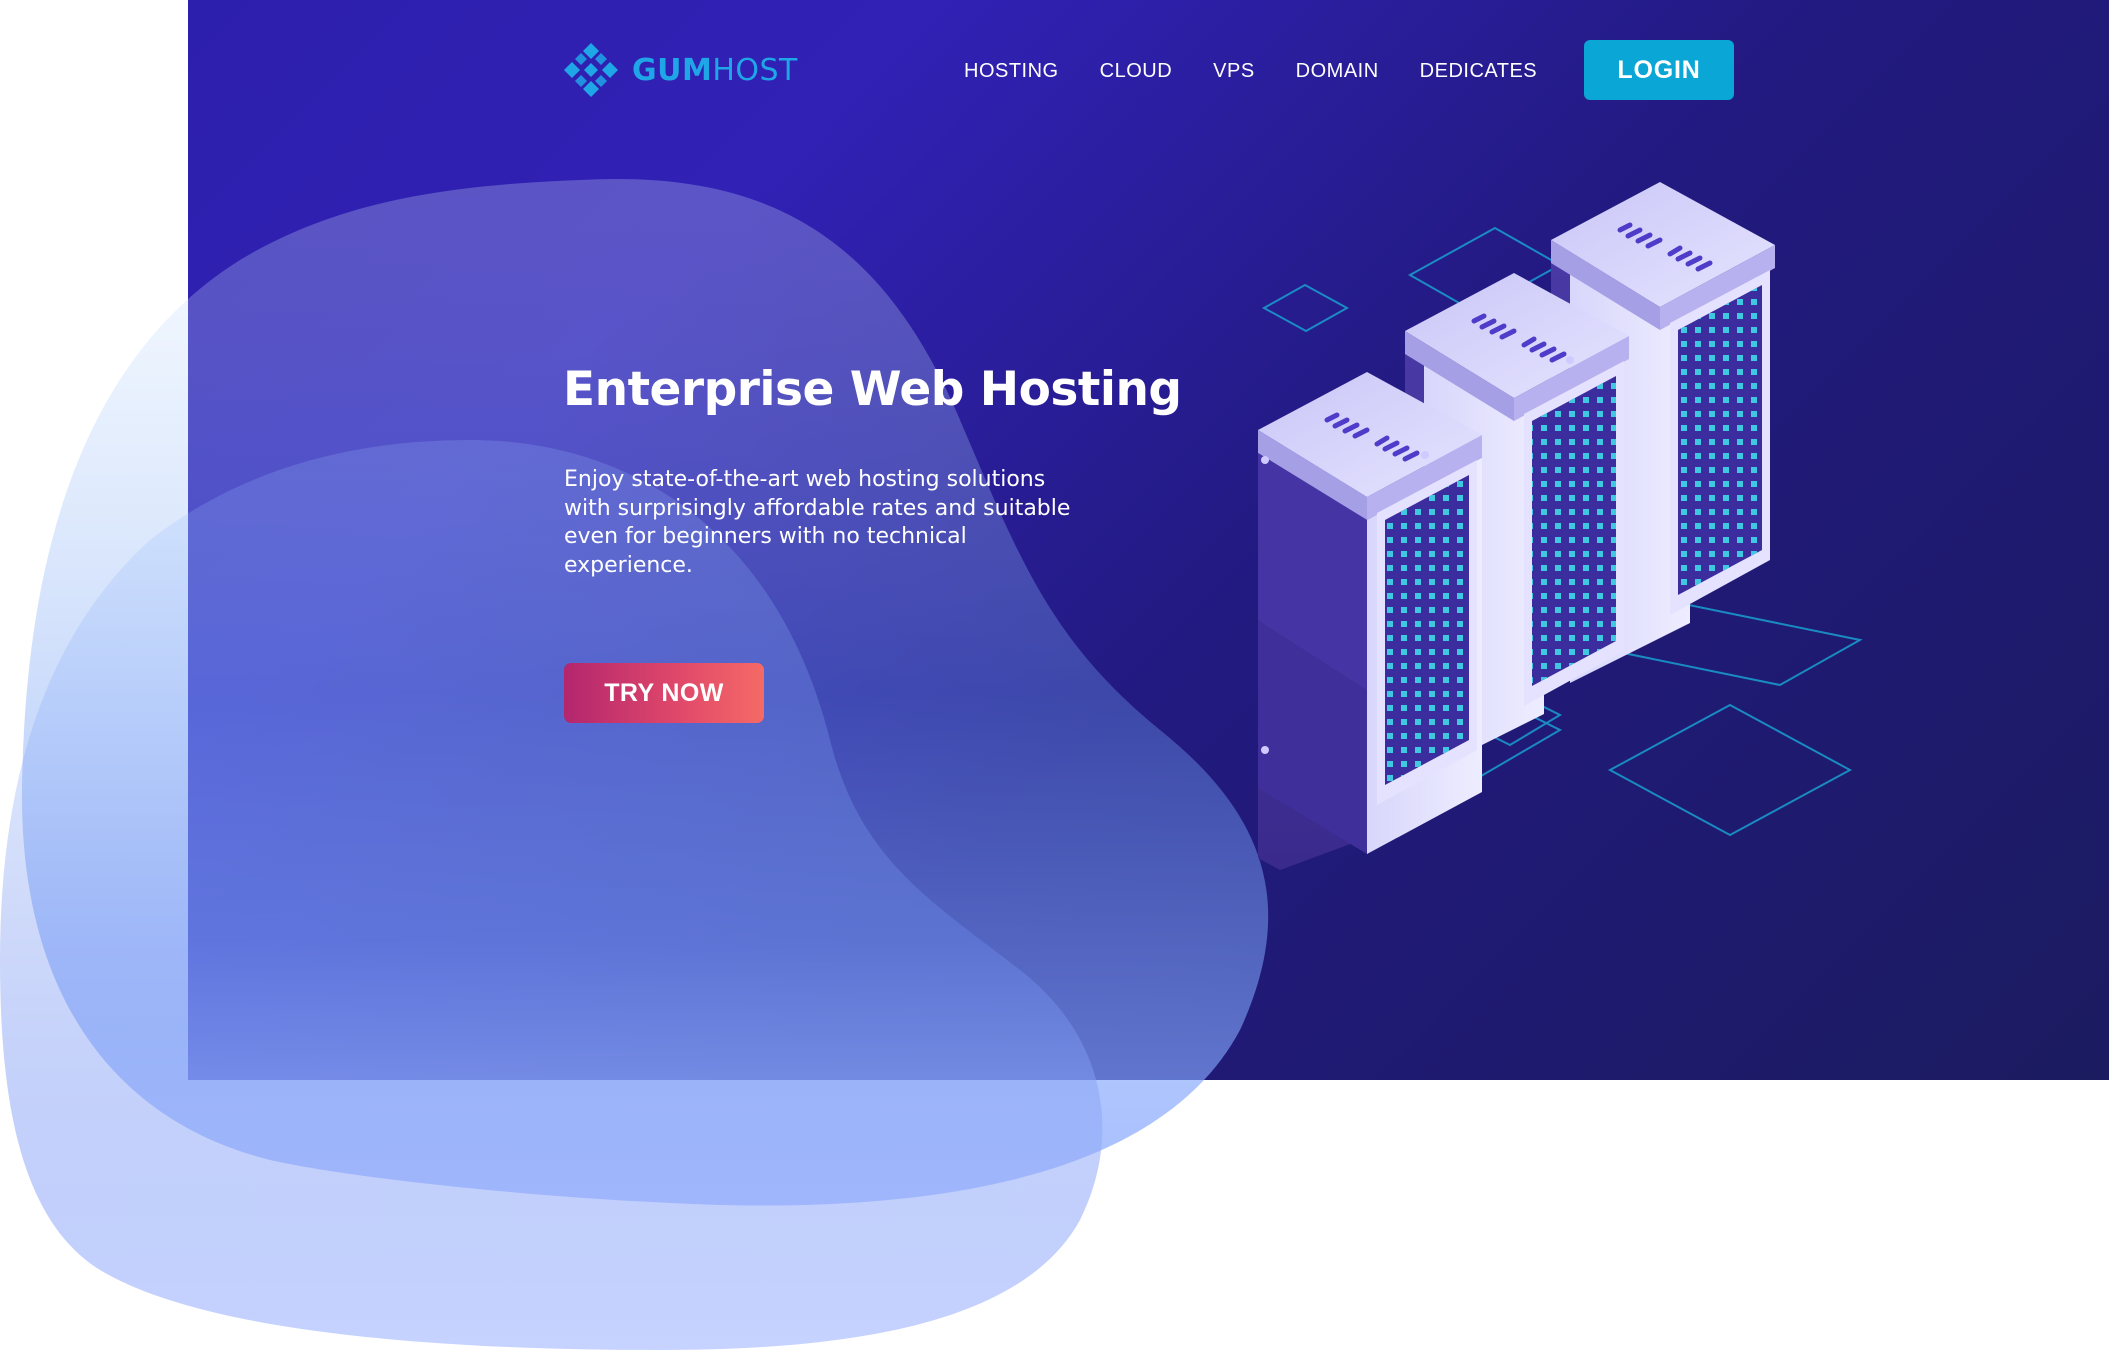  What do you see at coordinates (1136, 71) in the screenshot?
I see `nav-item-cloud: CLOUD` at bounding box center [1136, 71].